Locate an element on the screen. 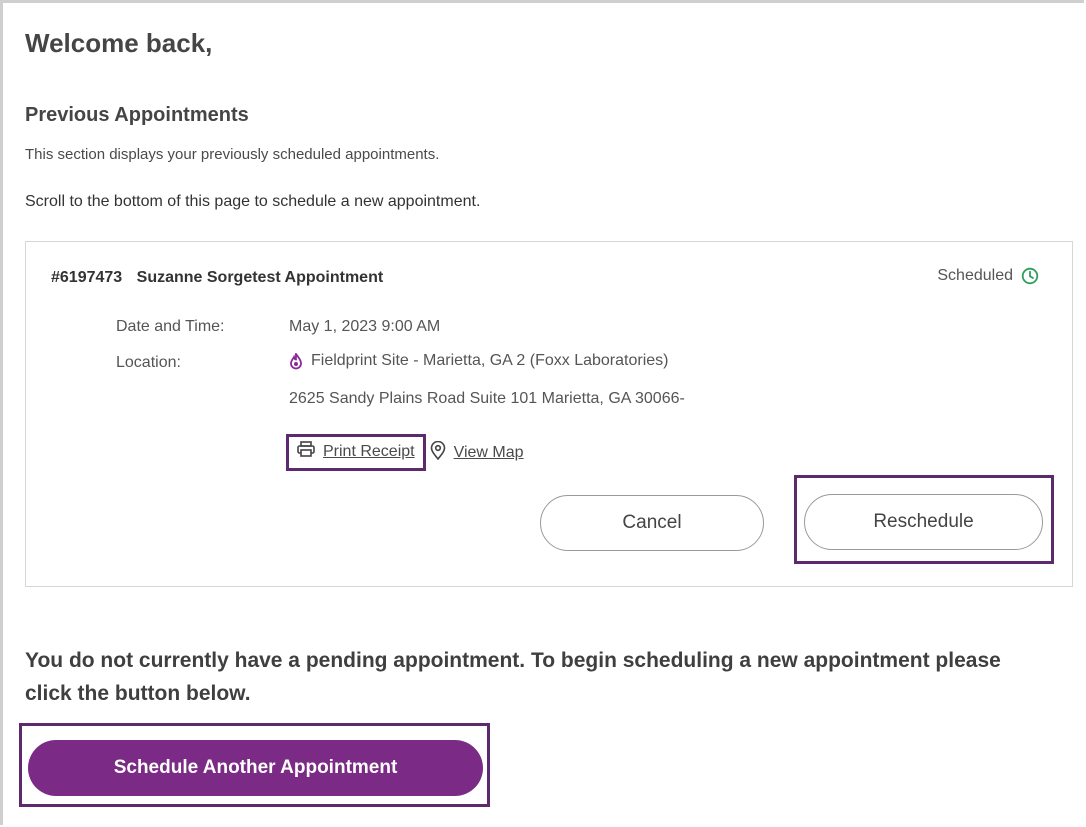 The image size is (1086, 827). previous-appointments-title: Previous Appointments is located at coordinates (137, 115).